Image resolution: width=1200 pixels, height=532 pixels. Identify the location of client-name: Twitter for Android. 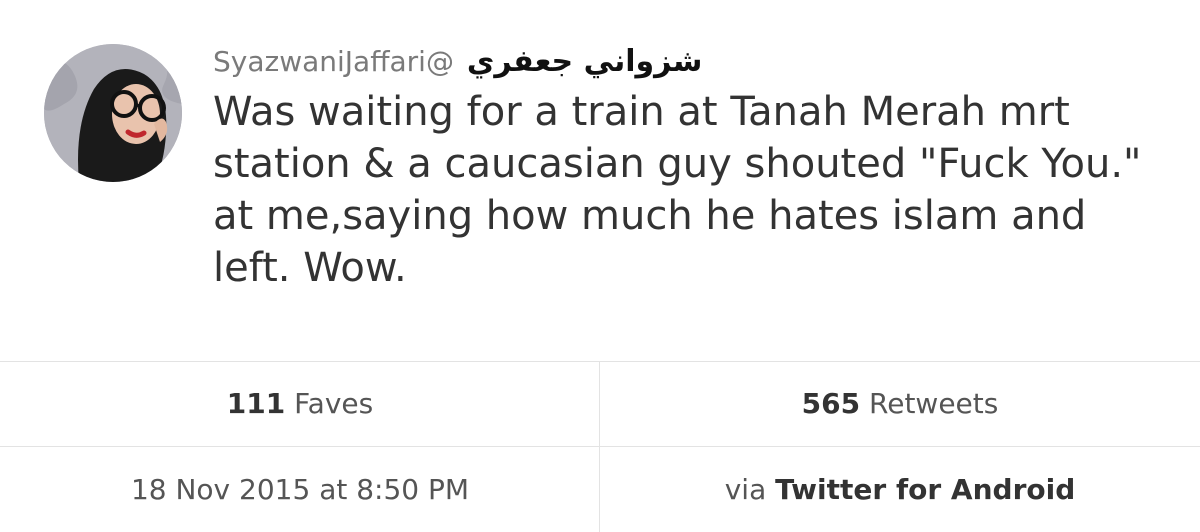
(925, 489).